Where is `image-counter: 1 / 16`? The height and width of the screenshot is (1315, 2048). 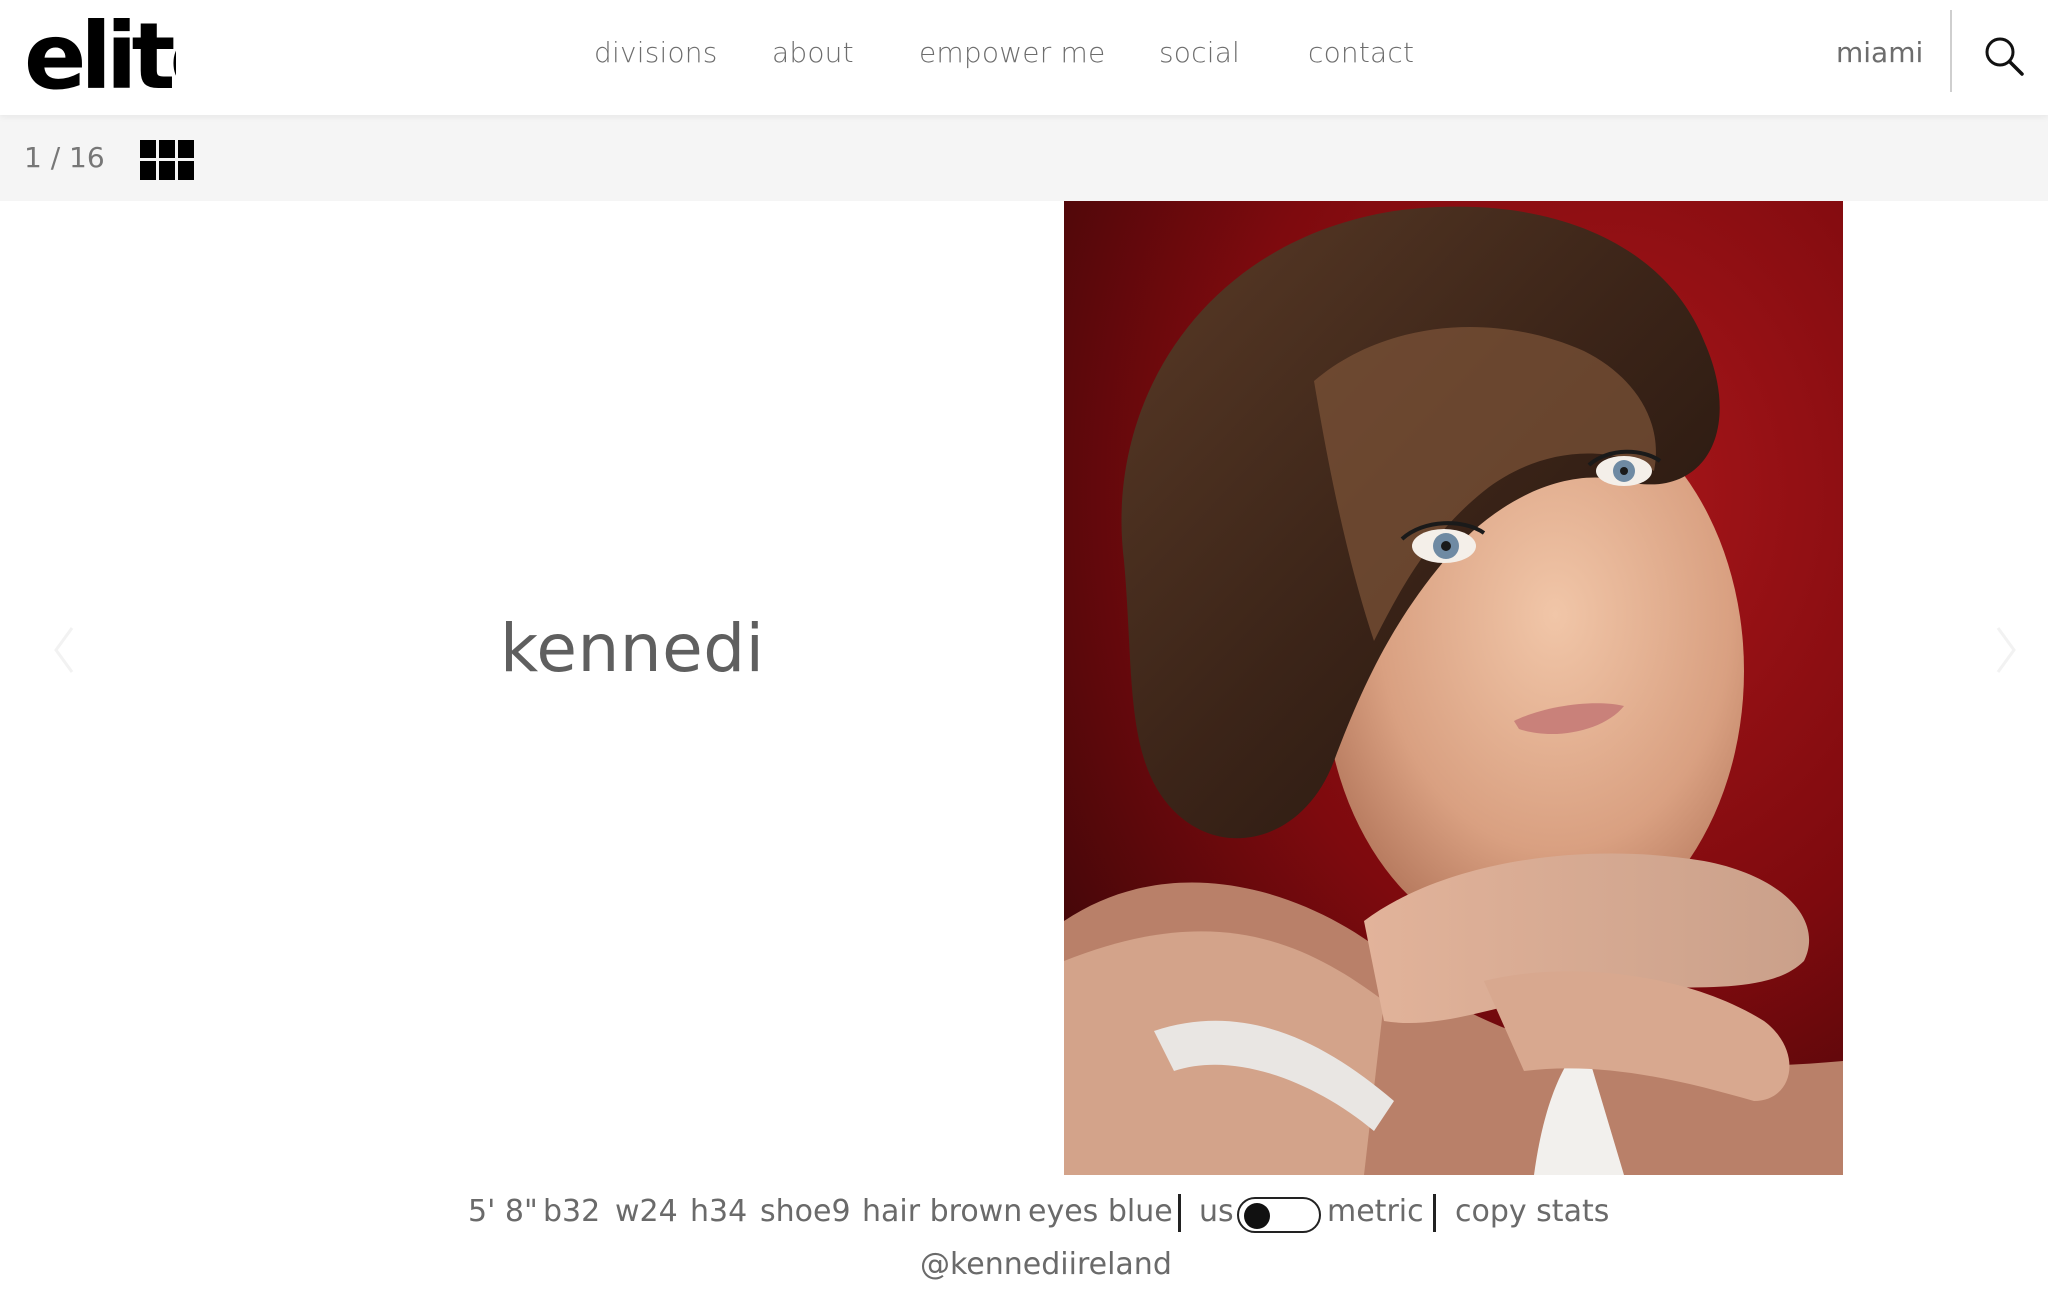
image-counter: 1 / 16 is located at coordinates (64, 157).